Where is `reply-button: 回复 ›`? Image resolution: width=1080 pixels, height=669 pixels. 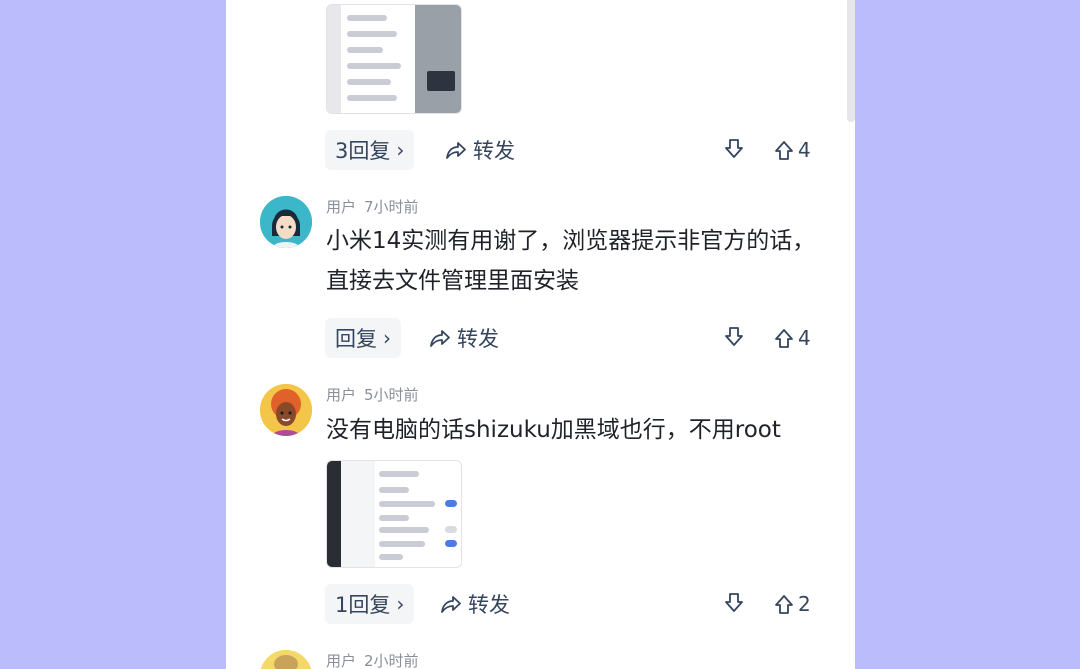 reply-button: 回复 › is located at coordinates (363, 338).